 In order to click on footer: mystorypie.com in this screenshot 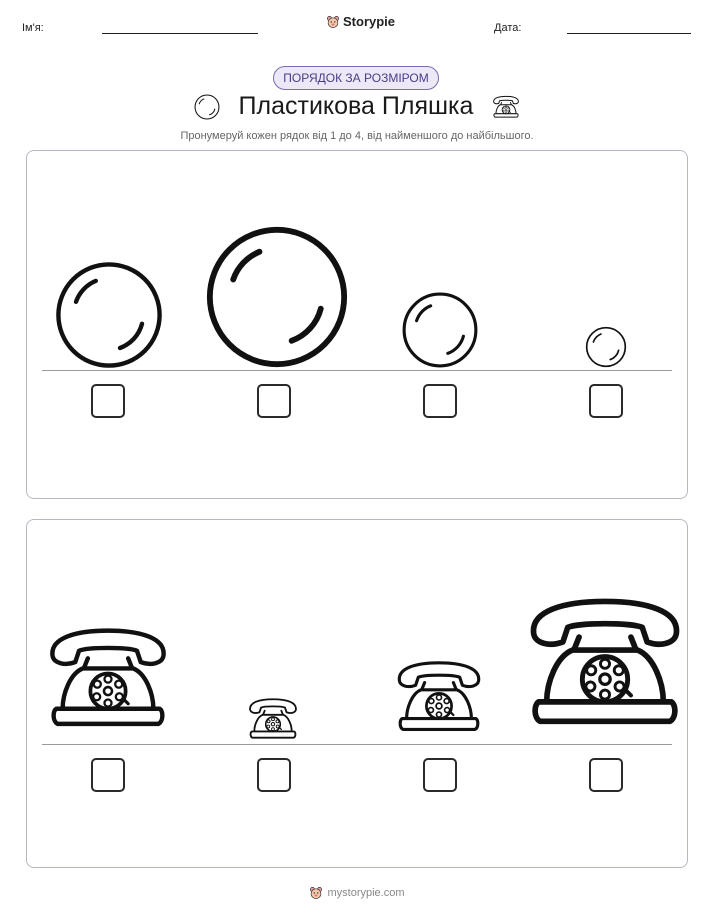, I will do `click(357, 893)`.